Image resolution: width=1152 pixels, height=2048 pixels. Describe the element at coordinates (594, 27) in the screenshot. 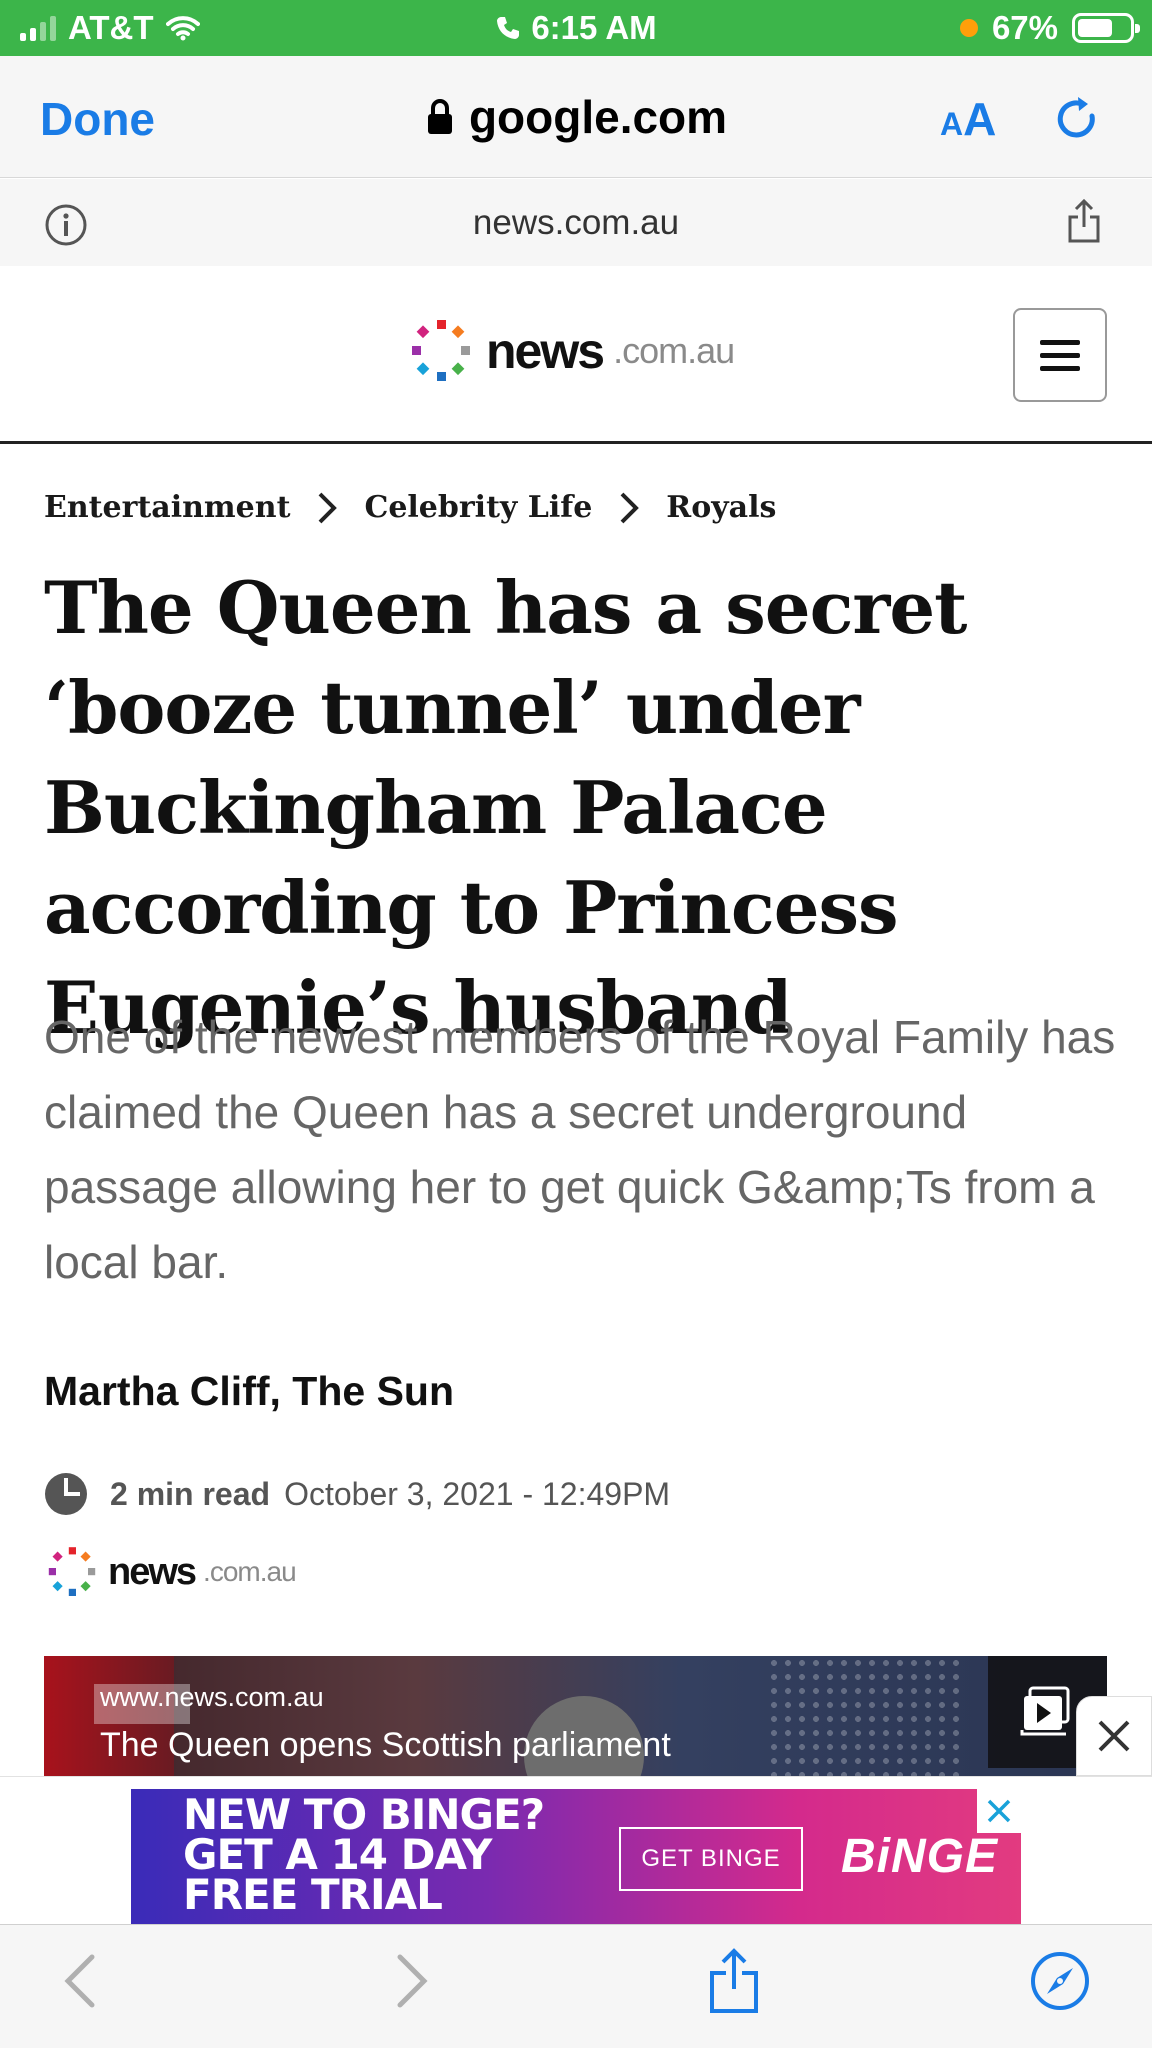

I see `clock-time: 6:15 AM` at that location.